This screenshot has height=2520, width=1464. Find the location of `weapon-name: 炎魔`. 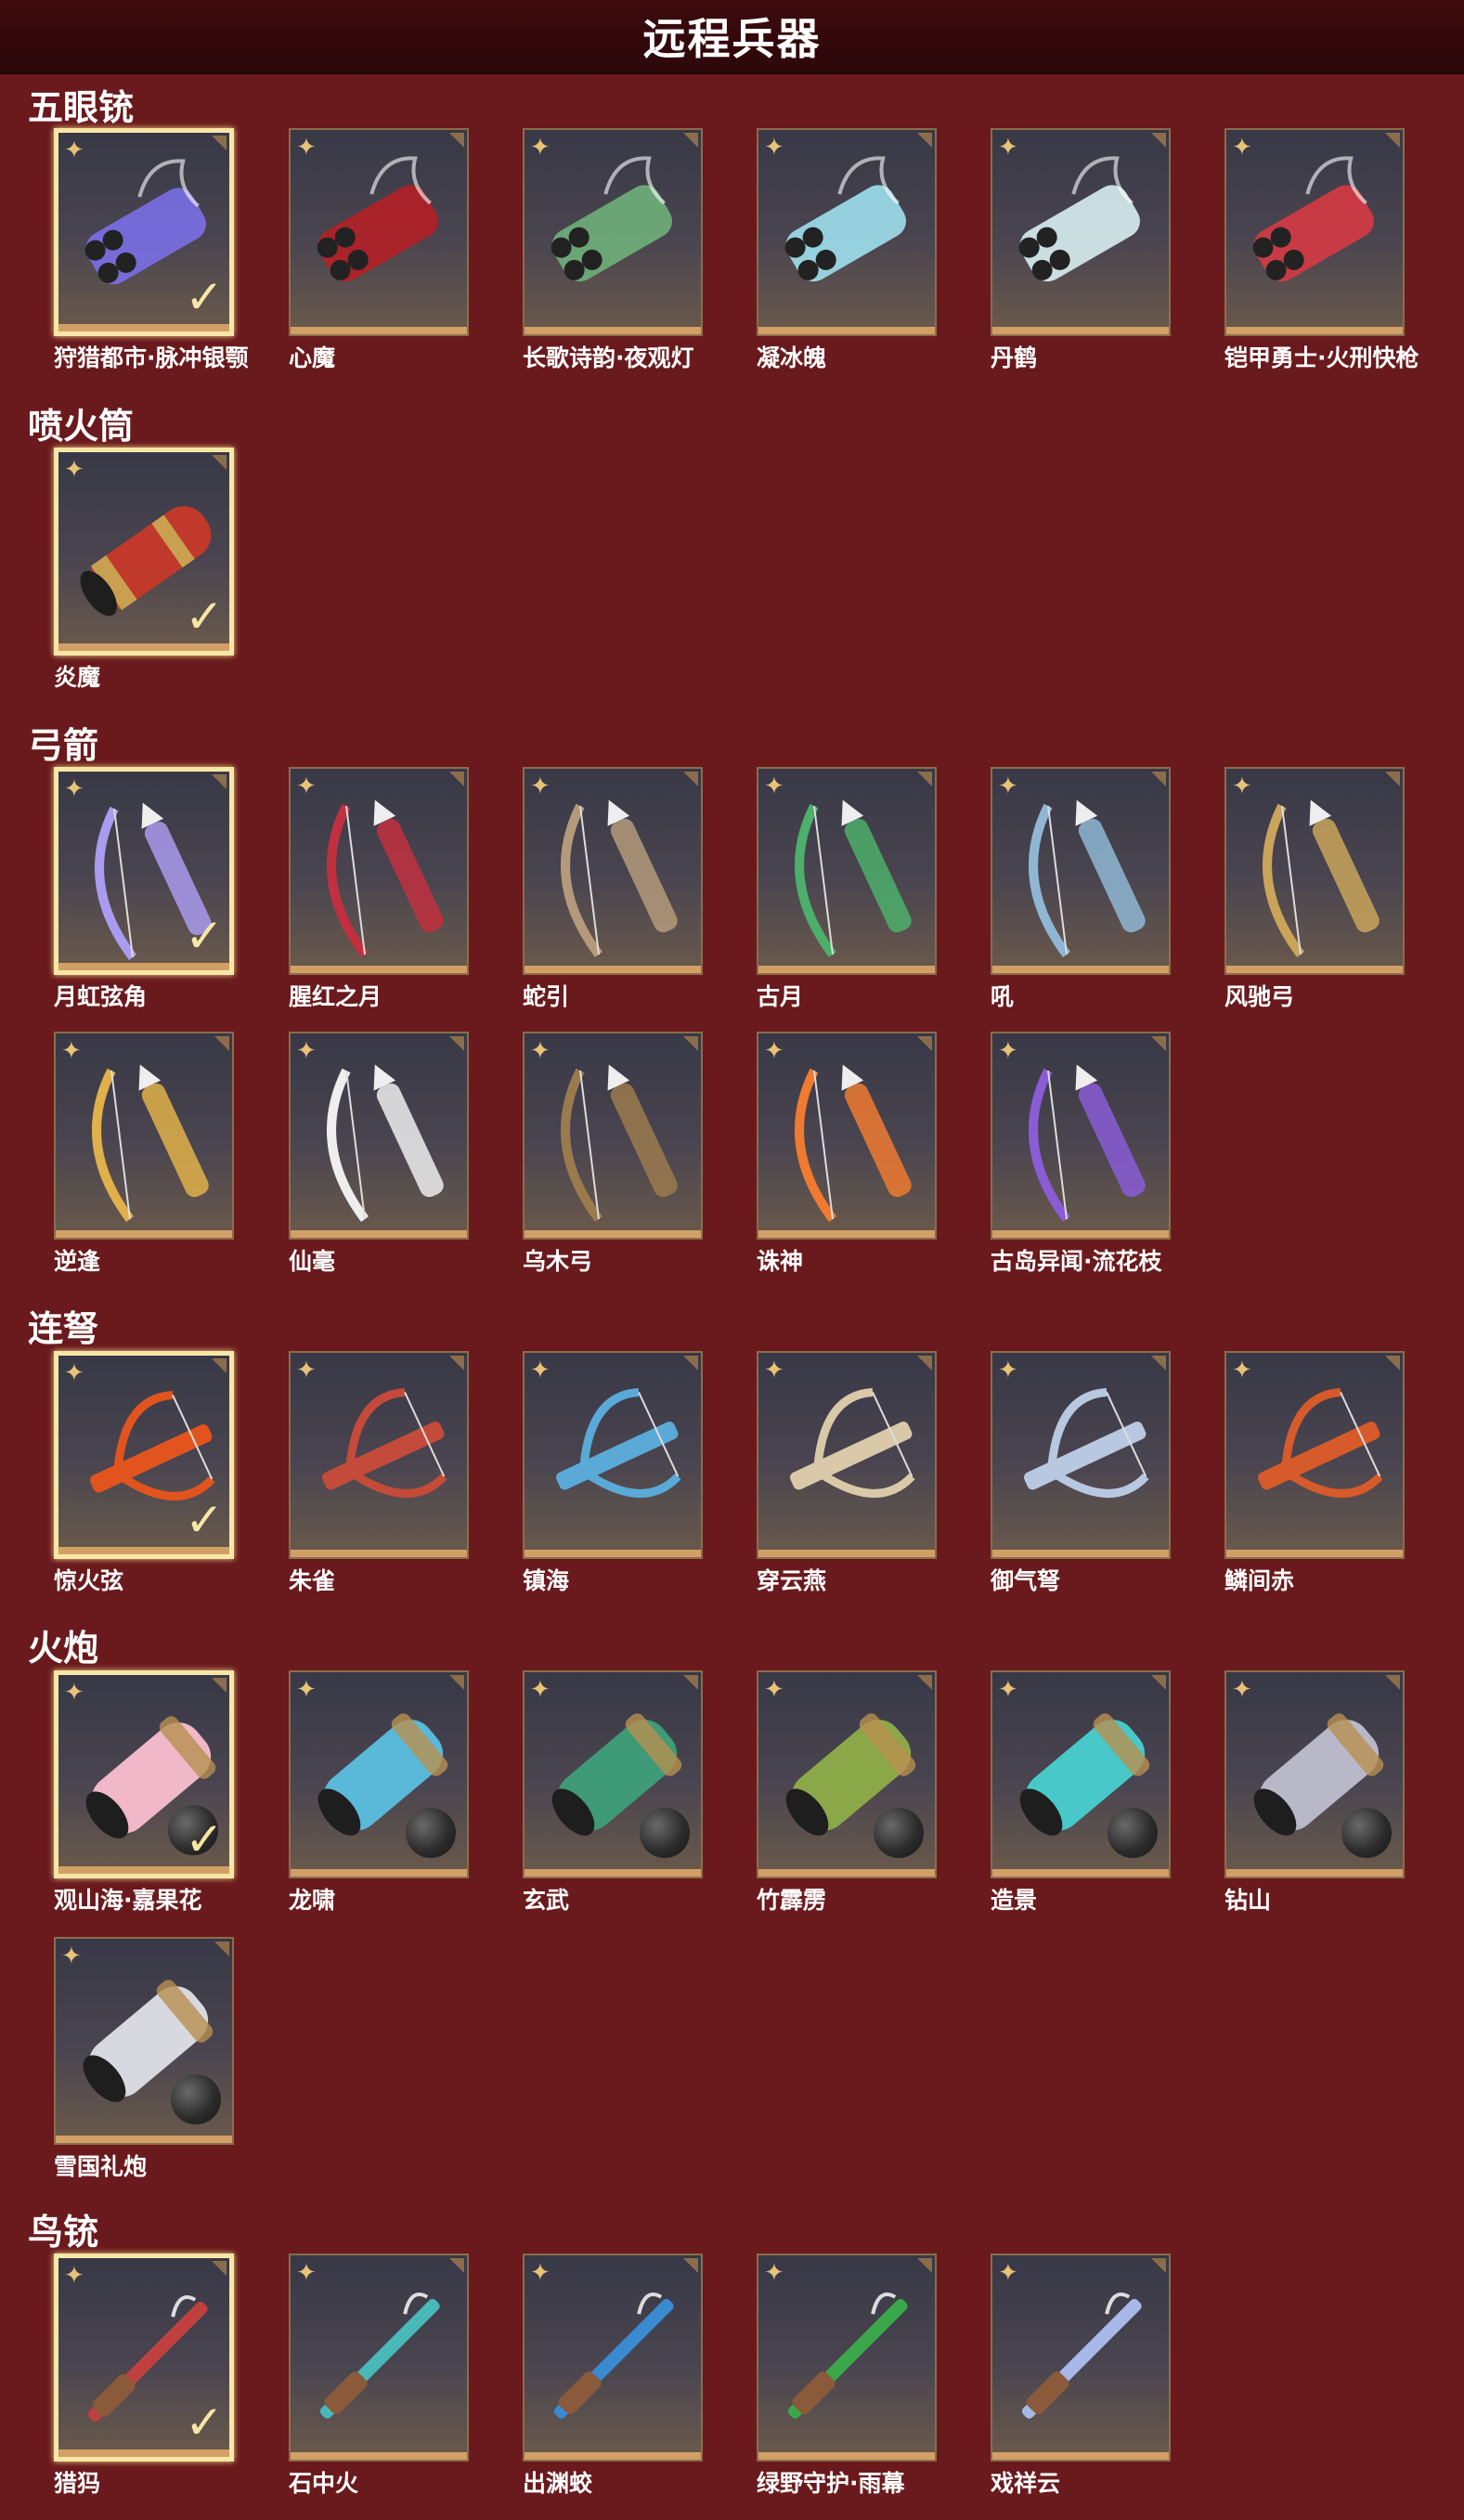

weapon-name: 炎魔 is located at coordinates (77, 677).